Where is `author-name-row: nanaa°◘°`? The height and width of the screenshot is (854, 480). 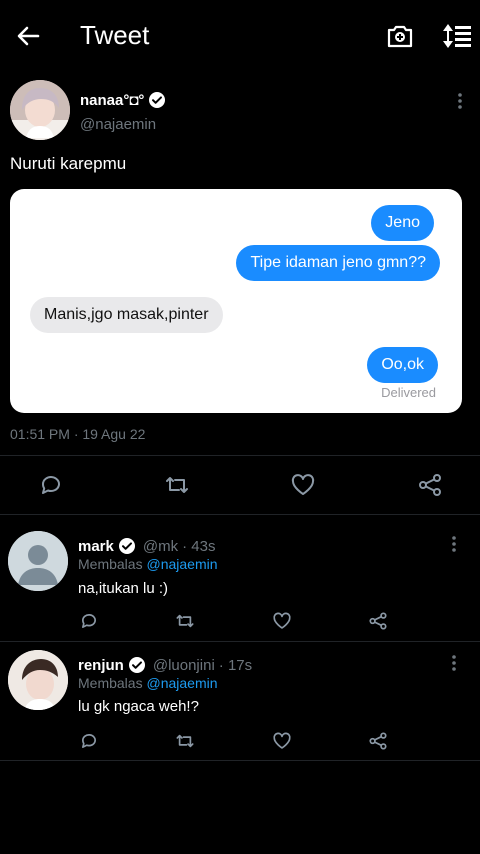
author-name-row: nanaa°◘° is located at coordinates (123, 100).